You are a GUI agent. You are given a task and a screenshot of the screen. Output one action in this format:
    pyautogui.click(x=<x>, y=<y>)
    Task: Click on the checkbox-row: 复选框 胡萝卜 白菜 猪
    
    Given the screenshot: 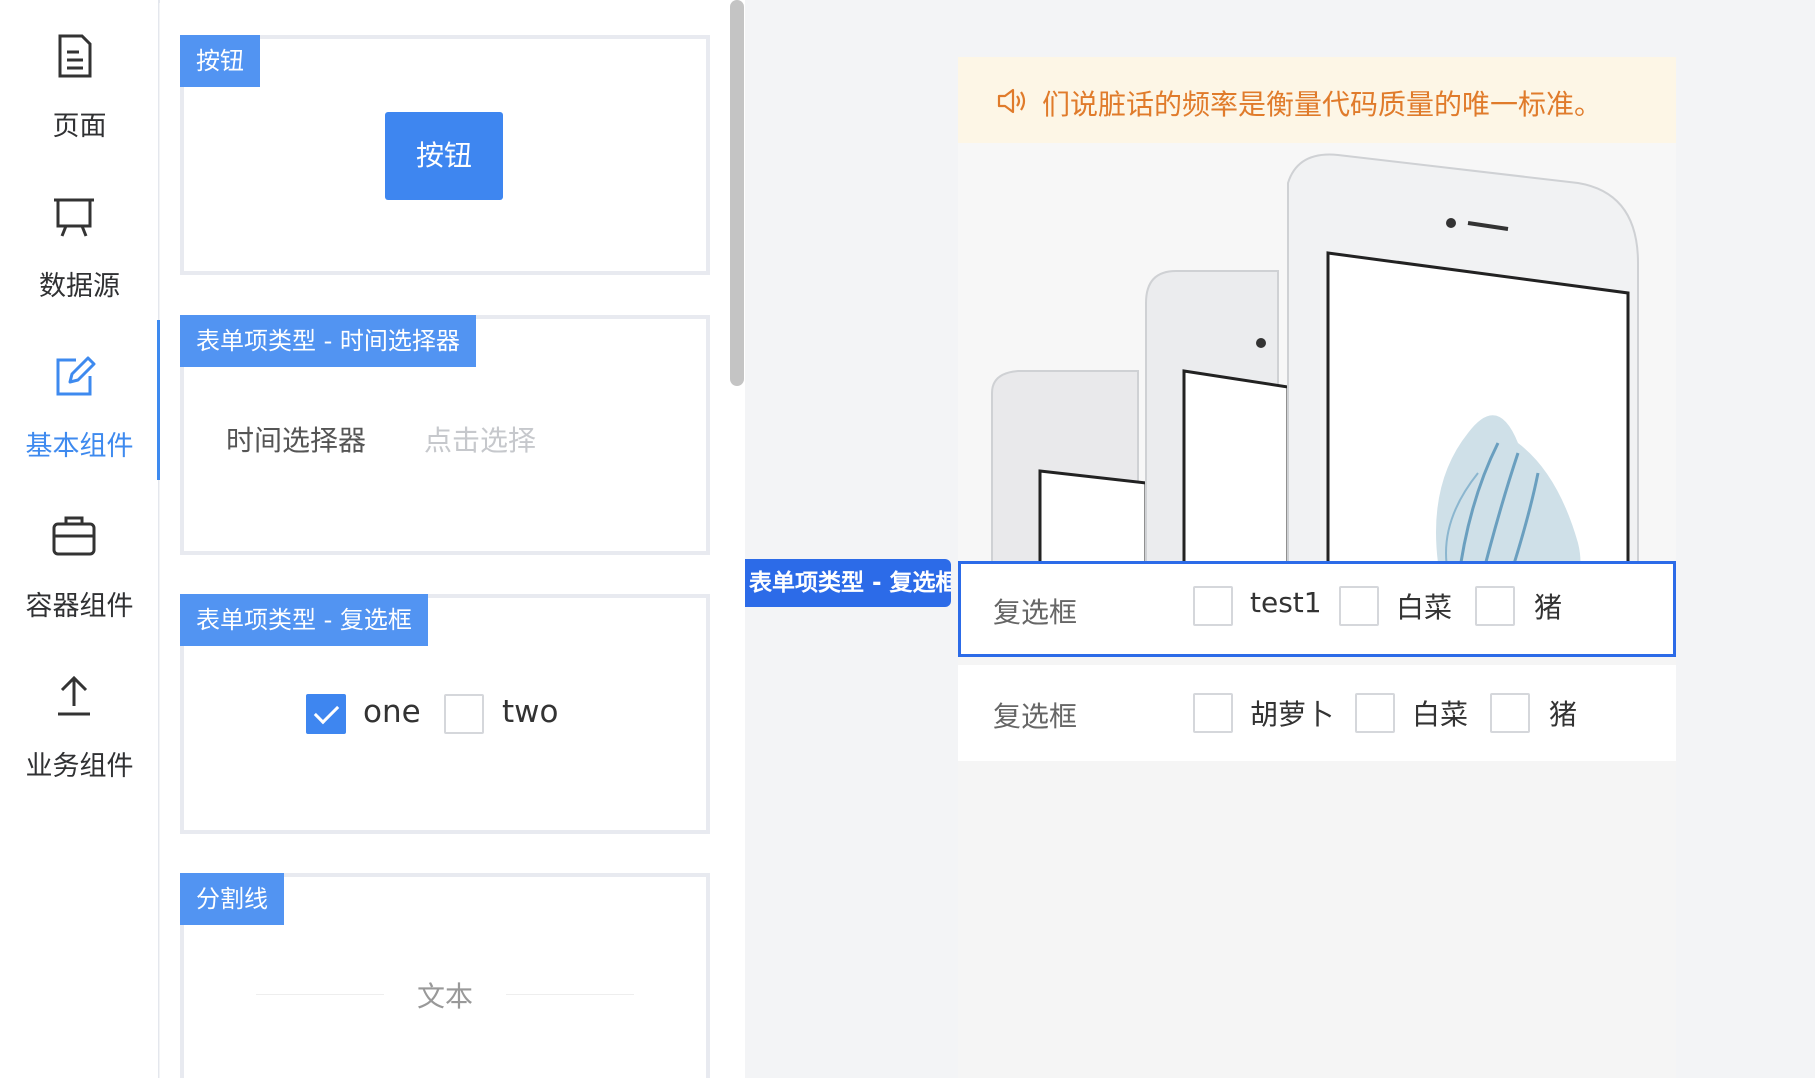 What is the action you would take?
    pyautogui.click(x=1317, y=713)
    